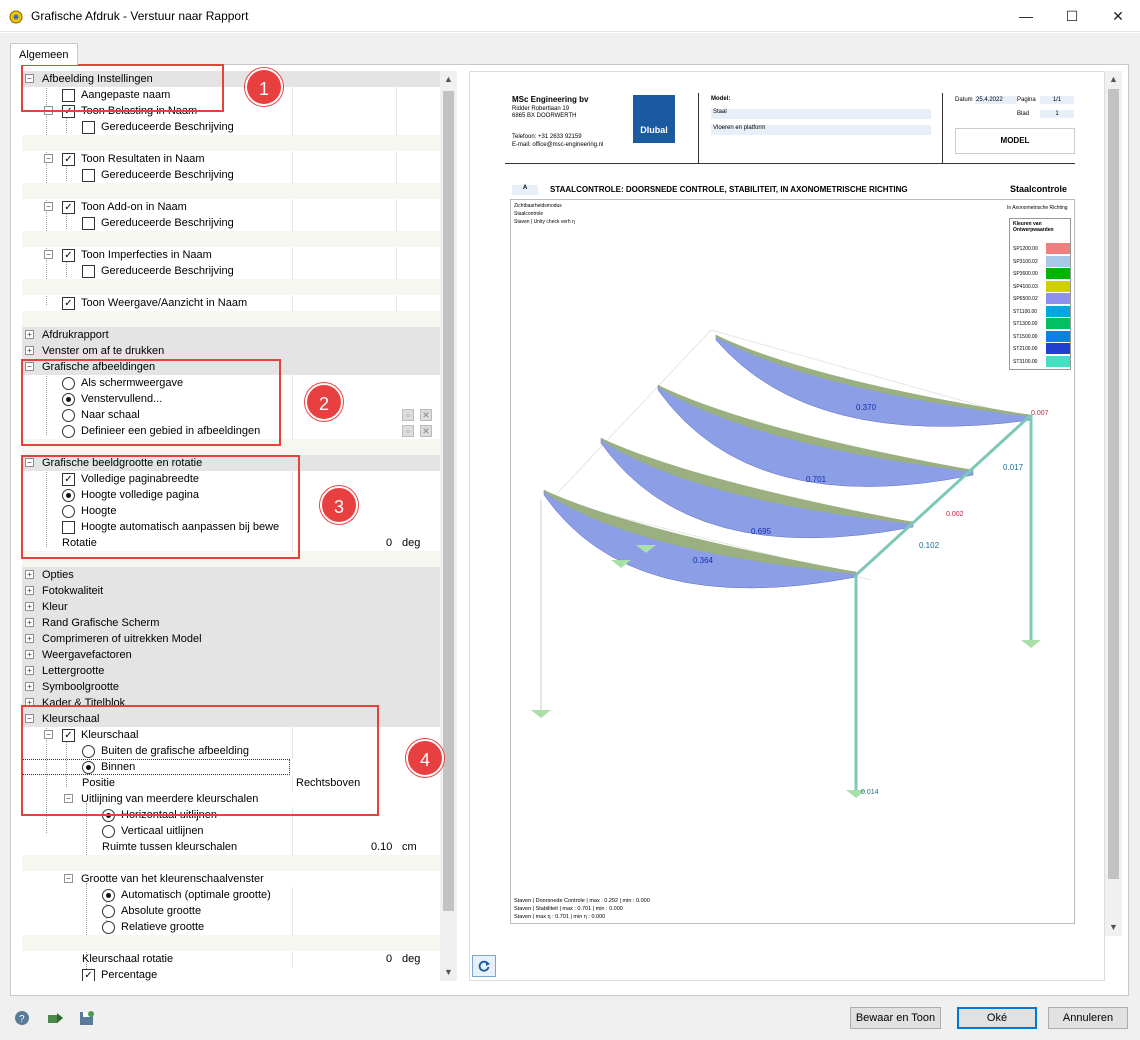 The height and width of the screenshot is (1040, 1140). I want to click on footer-line: Staven | max η : 0.701 | min η : 0.000, so click(560, 917).